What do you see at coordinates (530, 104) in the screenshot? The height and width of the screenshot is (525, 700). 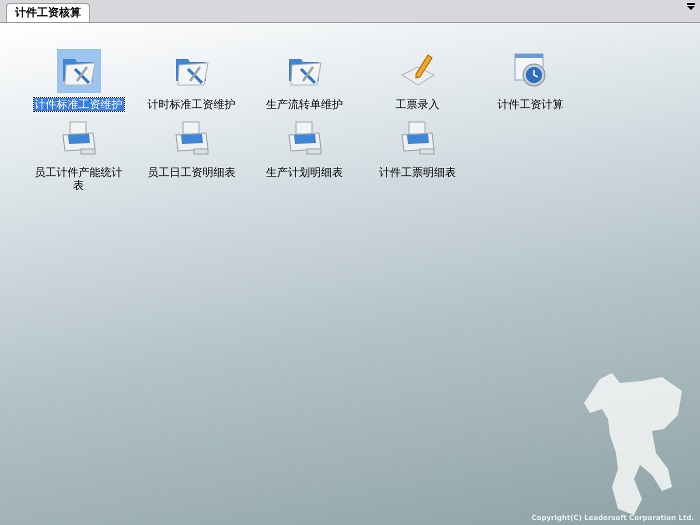 I see `shortcut-label: 计件工资计算` at bounding box center [530, 104].